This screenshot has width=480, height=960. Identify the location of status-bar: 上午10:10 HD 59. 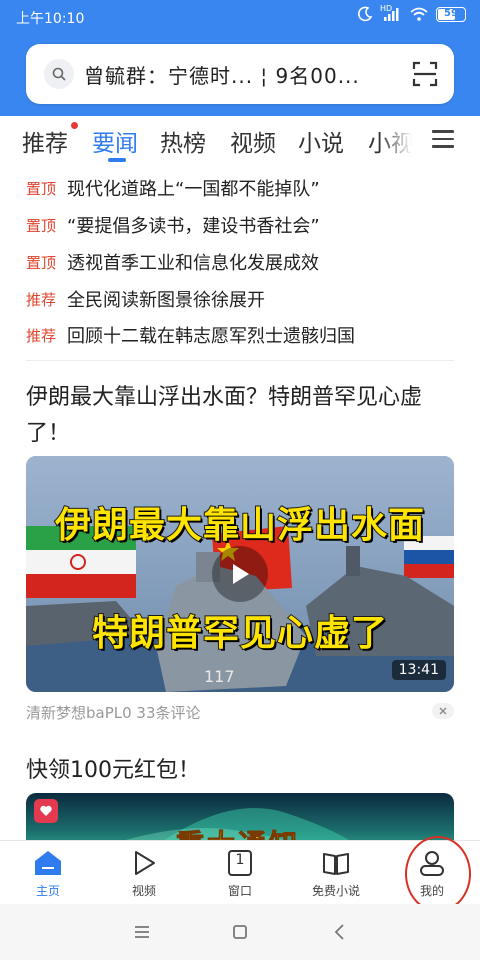
(240, 17).